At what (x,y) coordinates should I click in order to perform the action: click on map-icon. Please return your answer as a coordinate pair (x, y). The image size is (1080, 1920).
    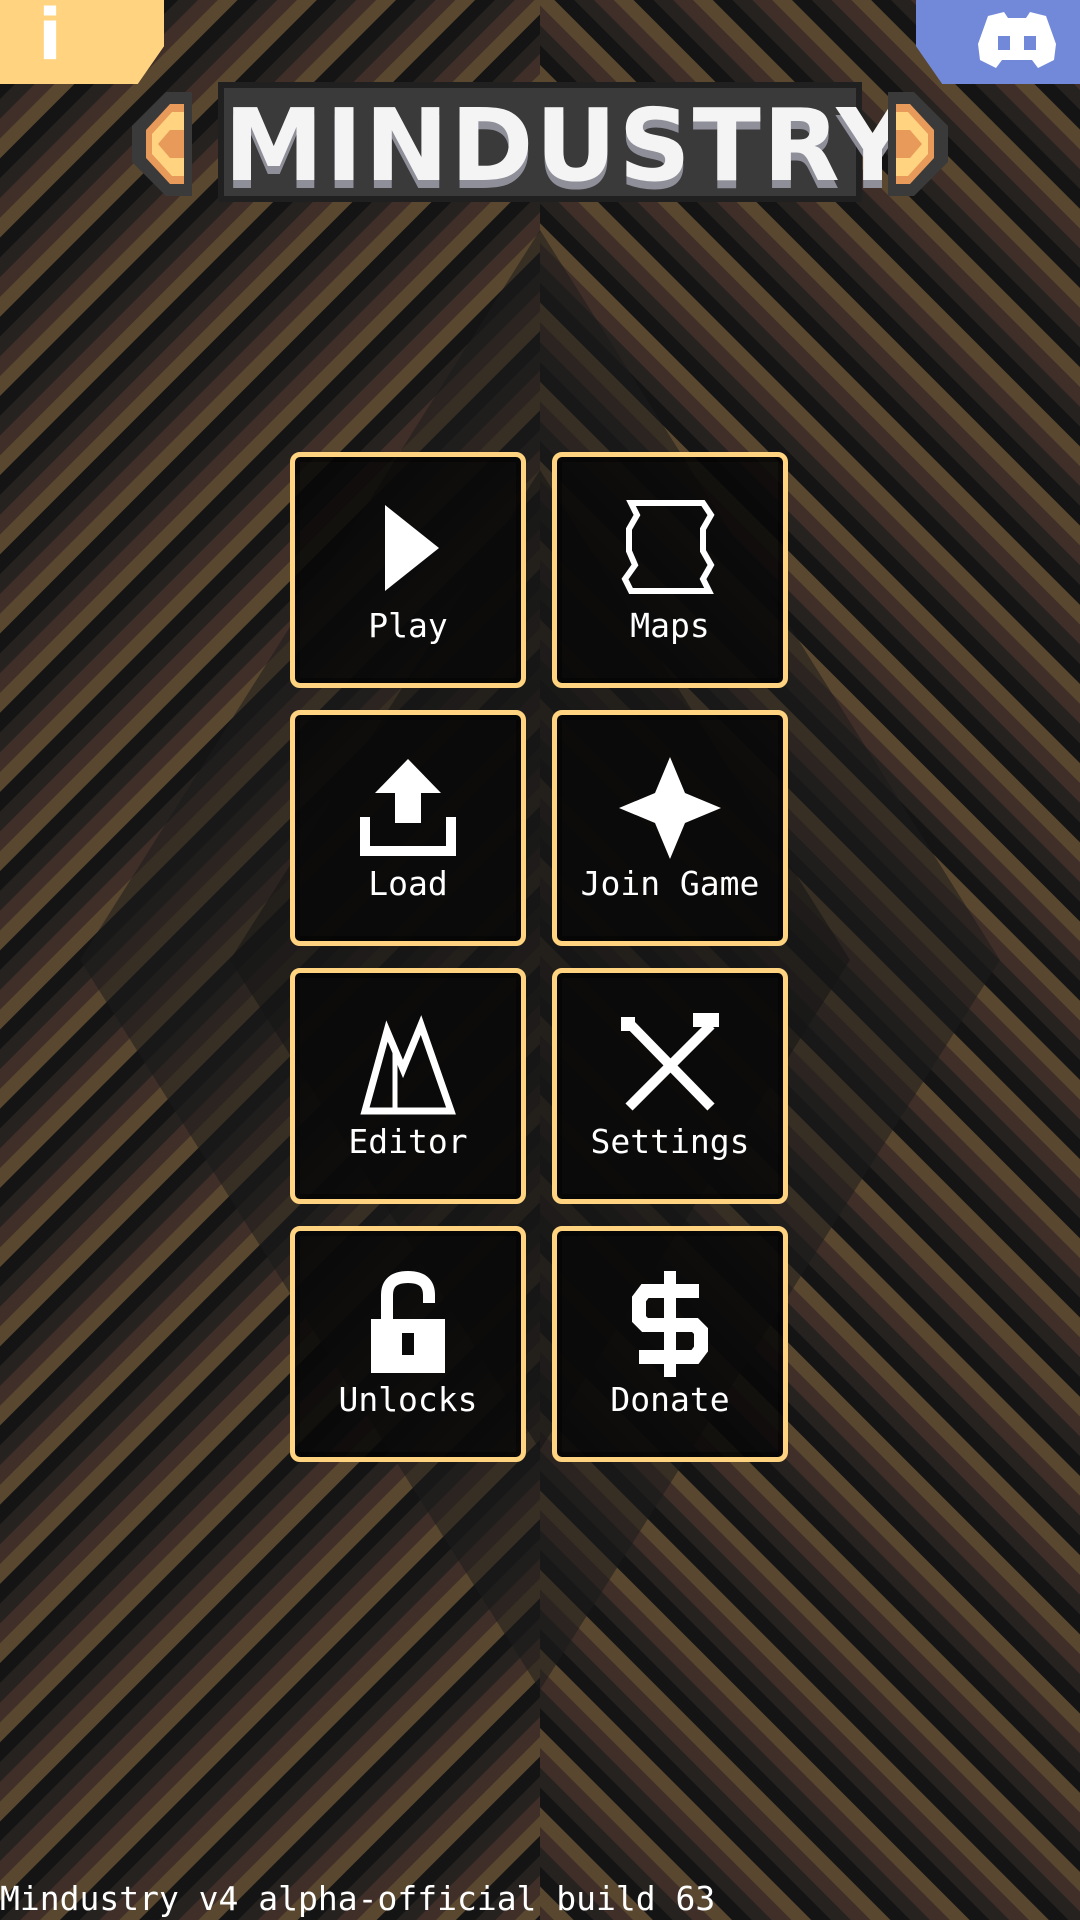
    Looking at the image, I should click on (668, 547).